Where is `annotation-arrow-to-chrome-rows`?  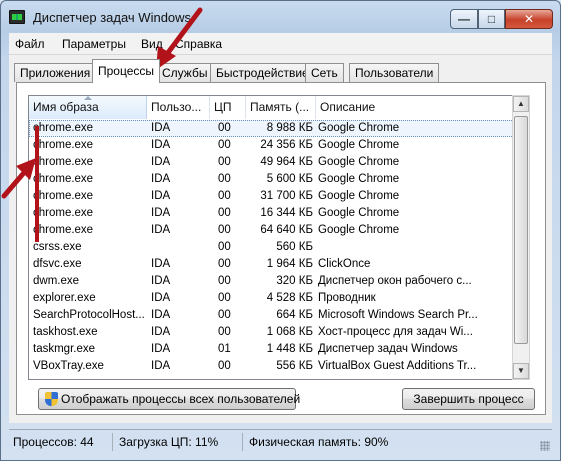
annotation-arrow-to-chrome-rows is located at coordinates (18, 178).